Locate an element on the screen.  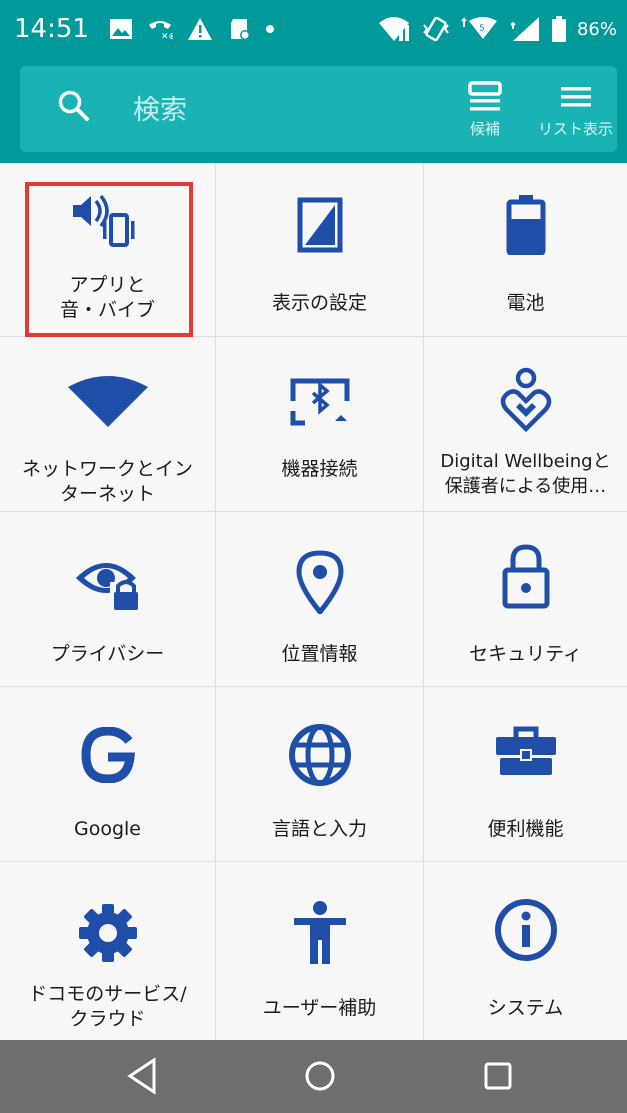
tile-label: 便利機能 is located at coordinates (525, 829).